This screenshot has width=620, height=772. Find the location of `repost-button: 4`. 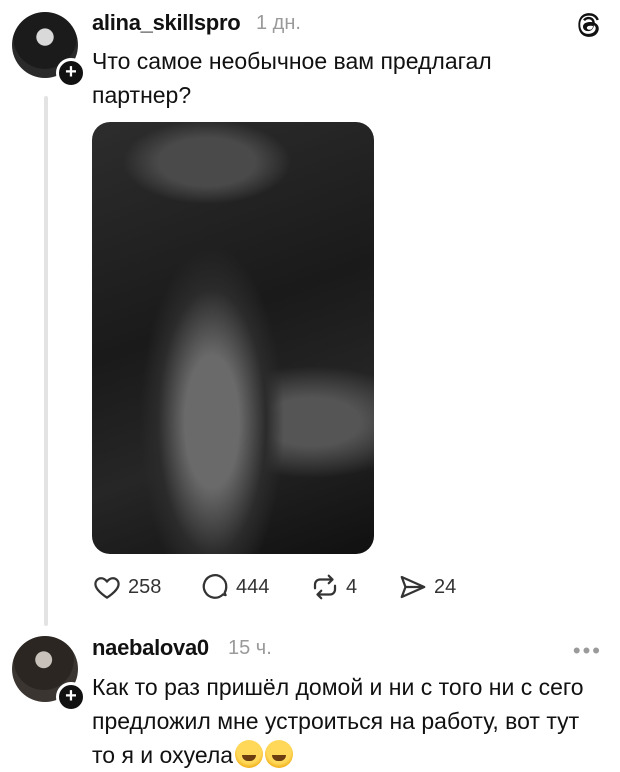

repost-button: 4 is located at coordinates (333, 587).